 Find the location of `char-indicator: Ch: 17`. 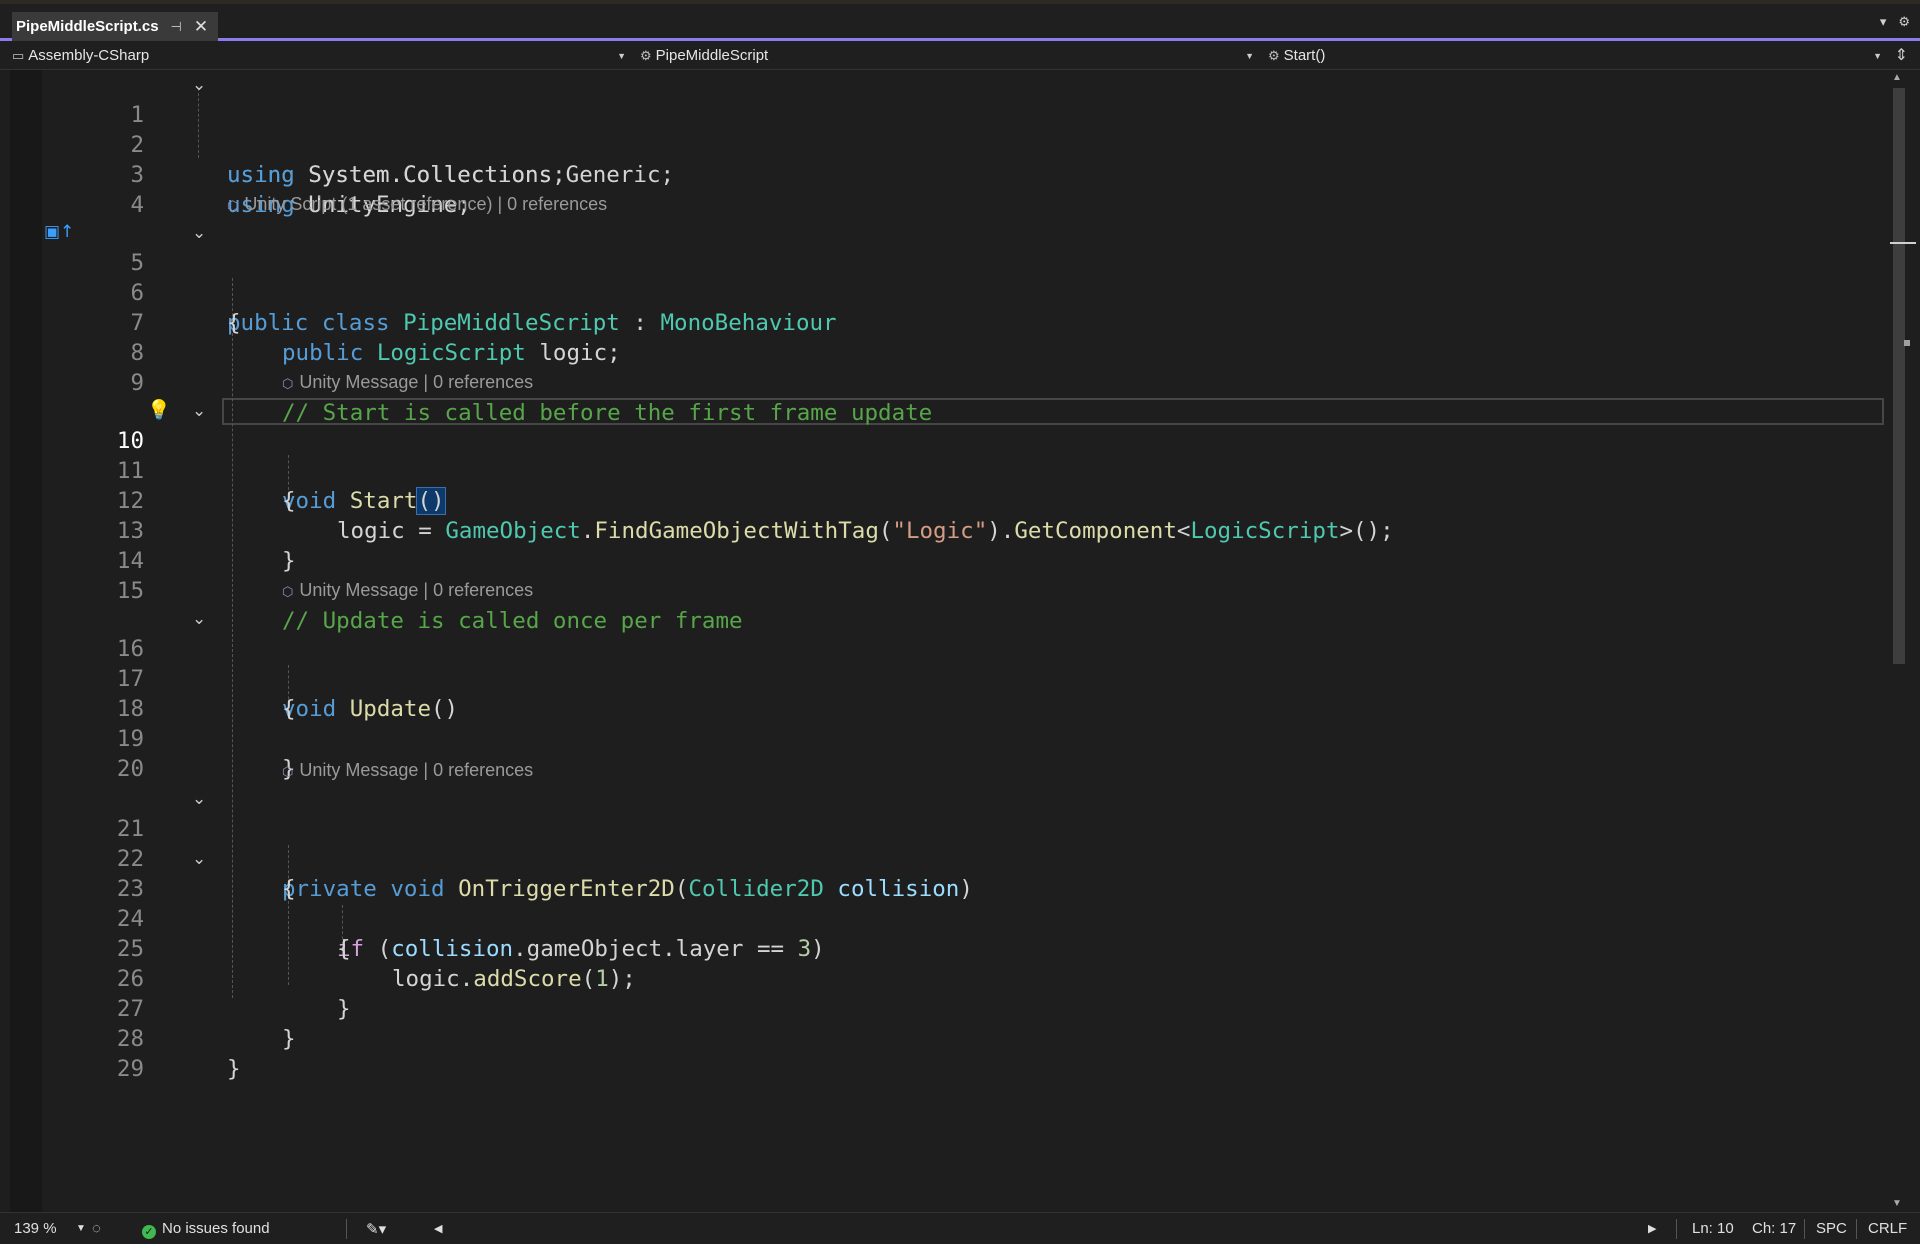

char-indicator: Ch: 17 is located at coordinates (1774, 1228).